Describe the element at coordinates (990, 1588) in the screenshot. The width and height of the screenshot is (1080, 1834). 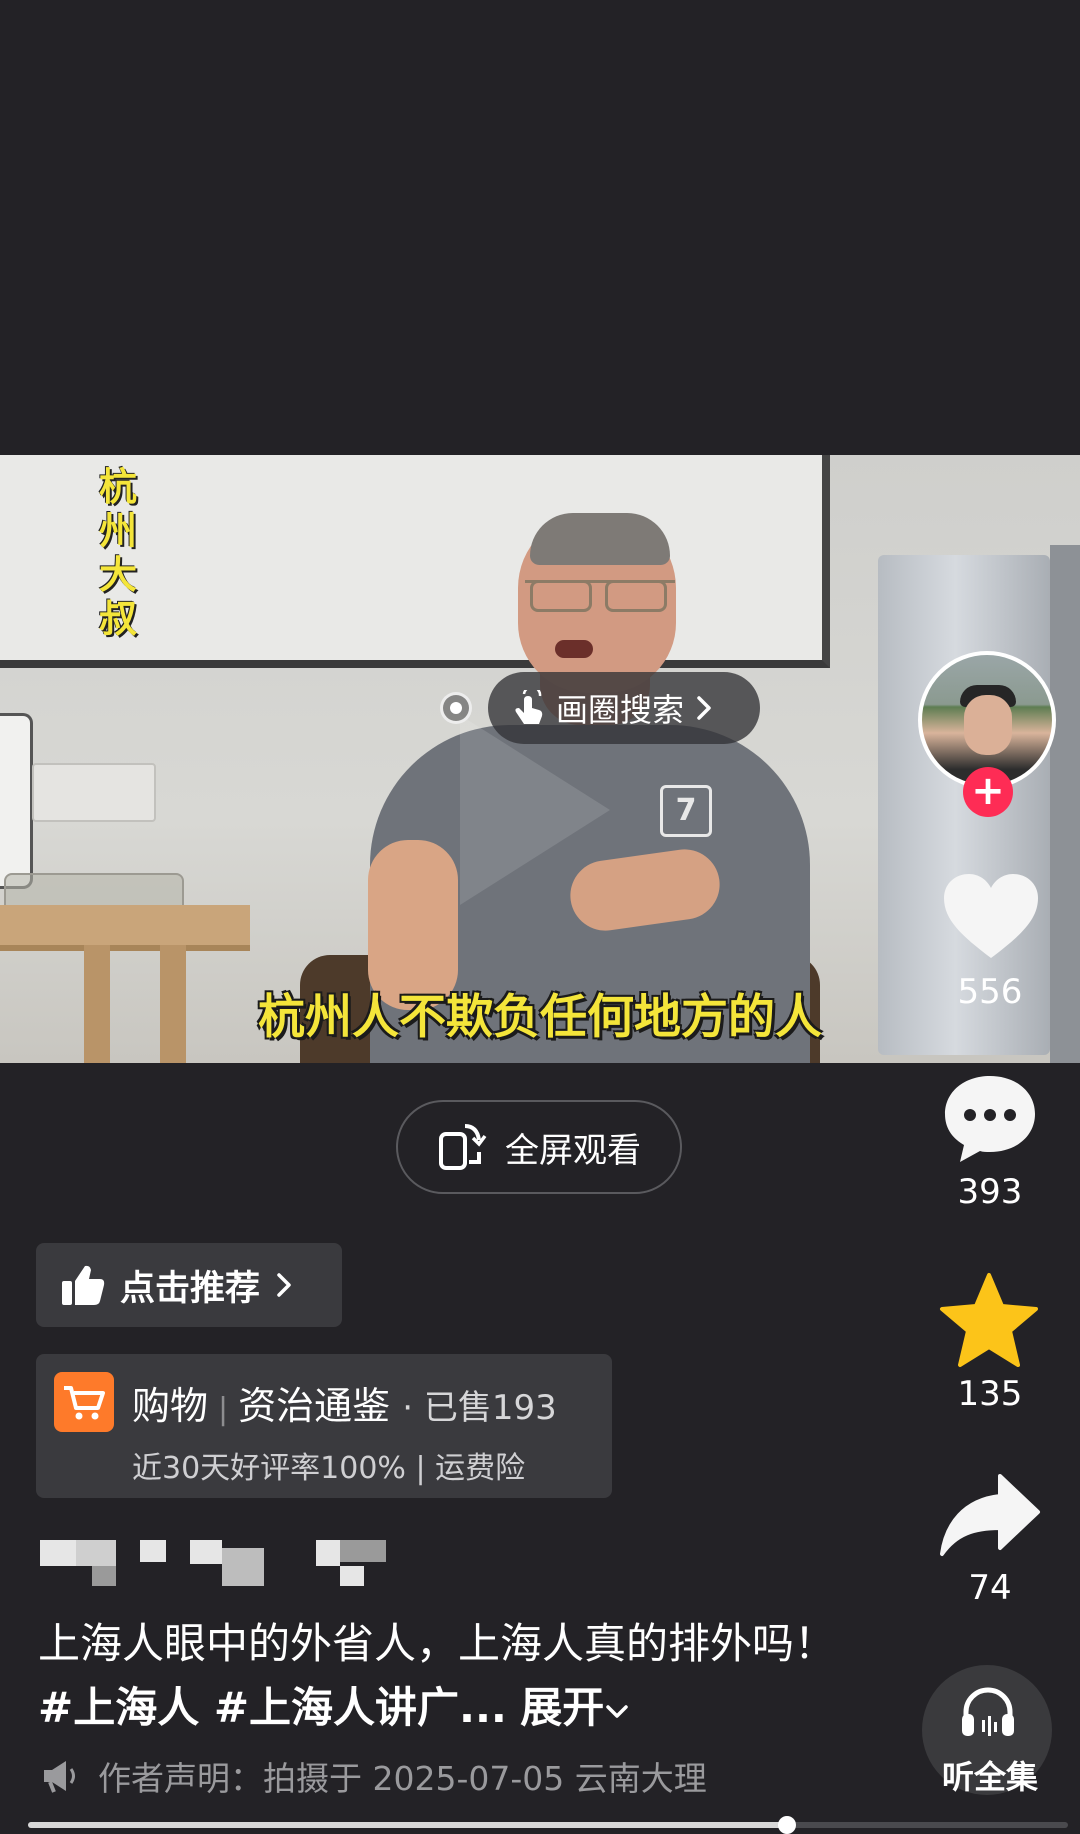
I see `share-count: 74` at that location.